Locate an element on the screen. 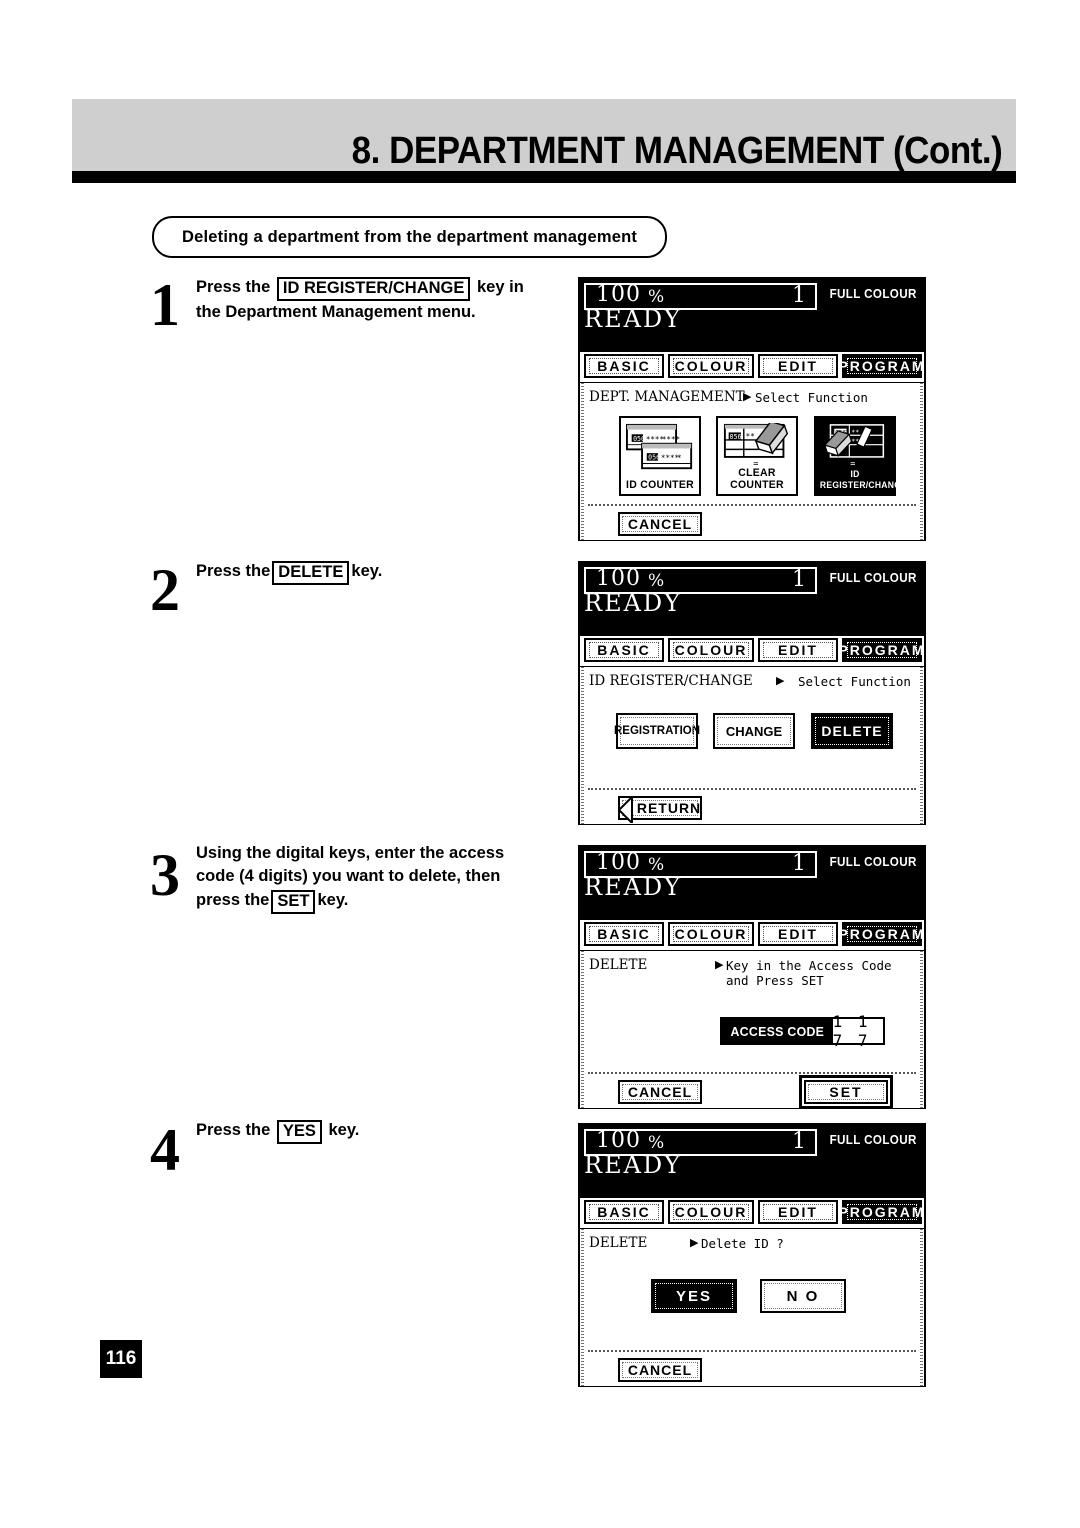 This screenshot has height=1528, width=1080. delete-button: DELETE is located at coordinates (852, 731).